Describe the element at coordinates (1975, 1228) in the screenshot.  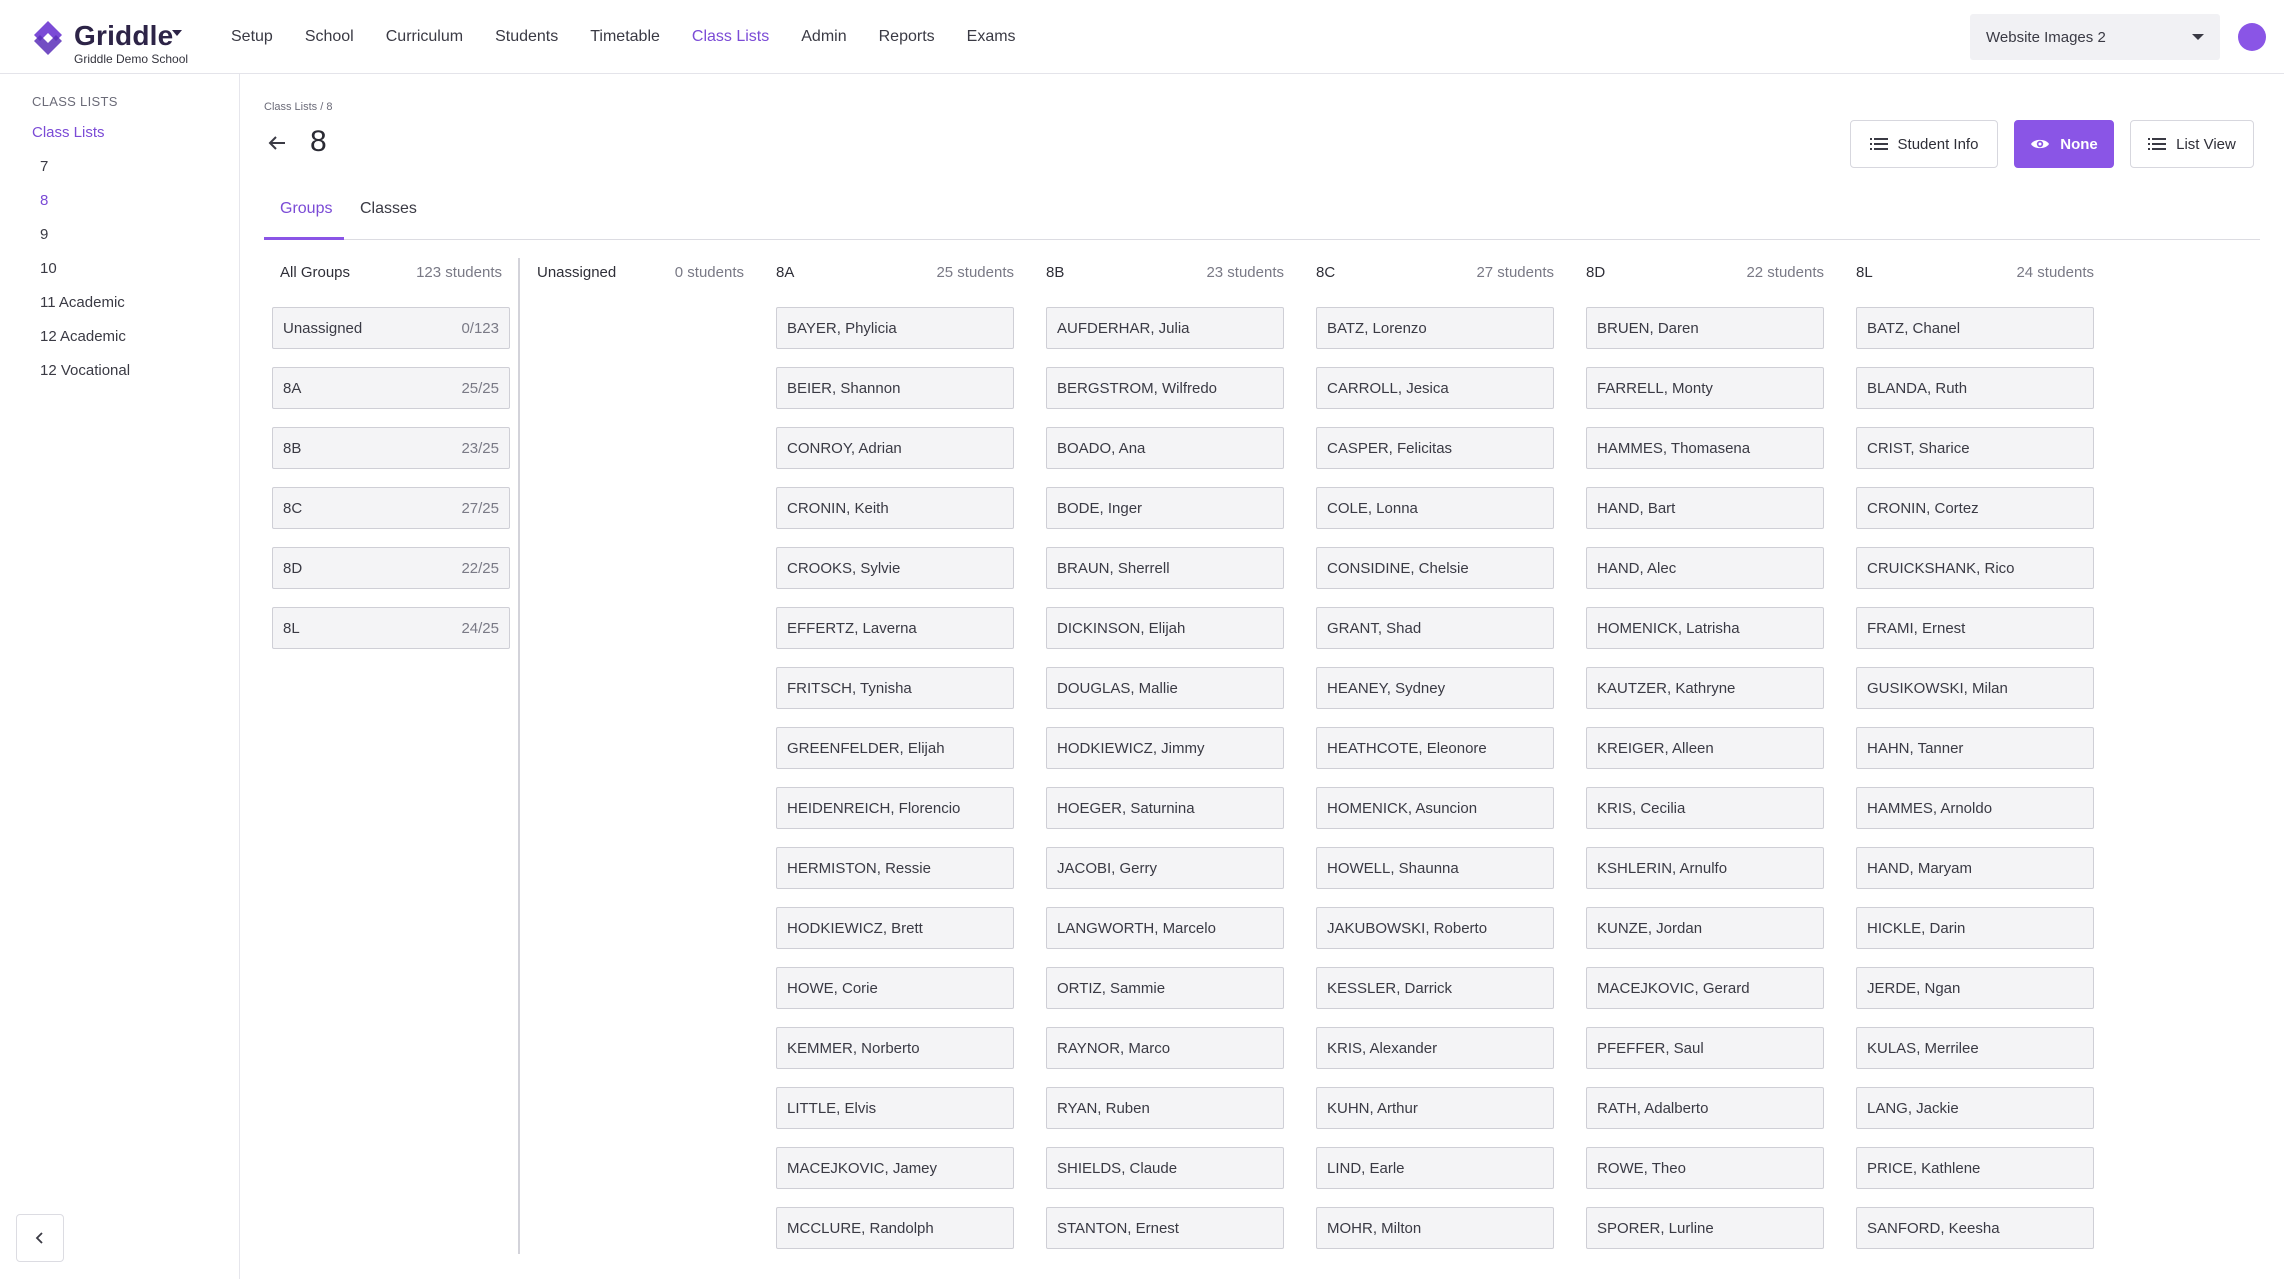
I see `student-card: SANFORD, Keesha` at that location.